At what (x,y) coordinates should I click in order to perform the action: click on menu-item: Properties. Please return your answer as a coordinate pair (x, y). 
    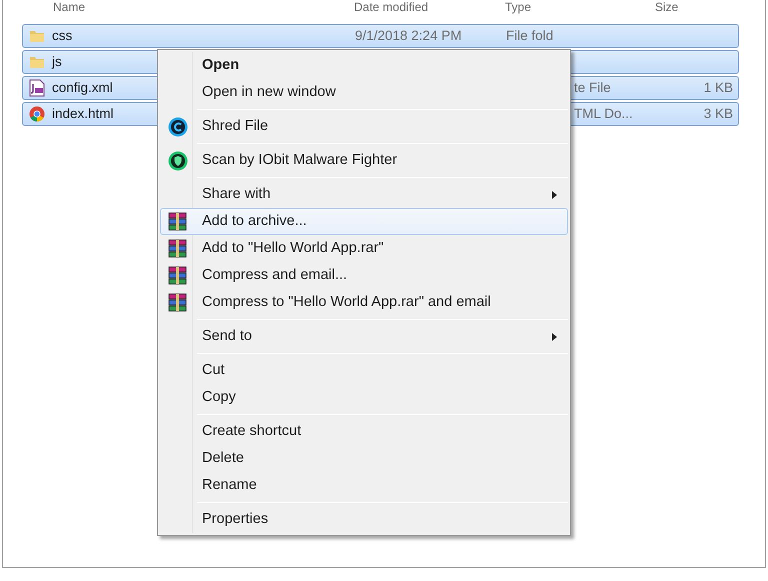
    Looking at the image, I should click on (364, 519).